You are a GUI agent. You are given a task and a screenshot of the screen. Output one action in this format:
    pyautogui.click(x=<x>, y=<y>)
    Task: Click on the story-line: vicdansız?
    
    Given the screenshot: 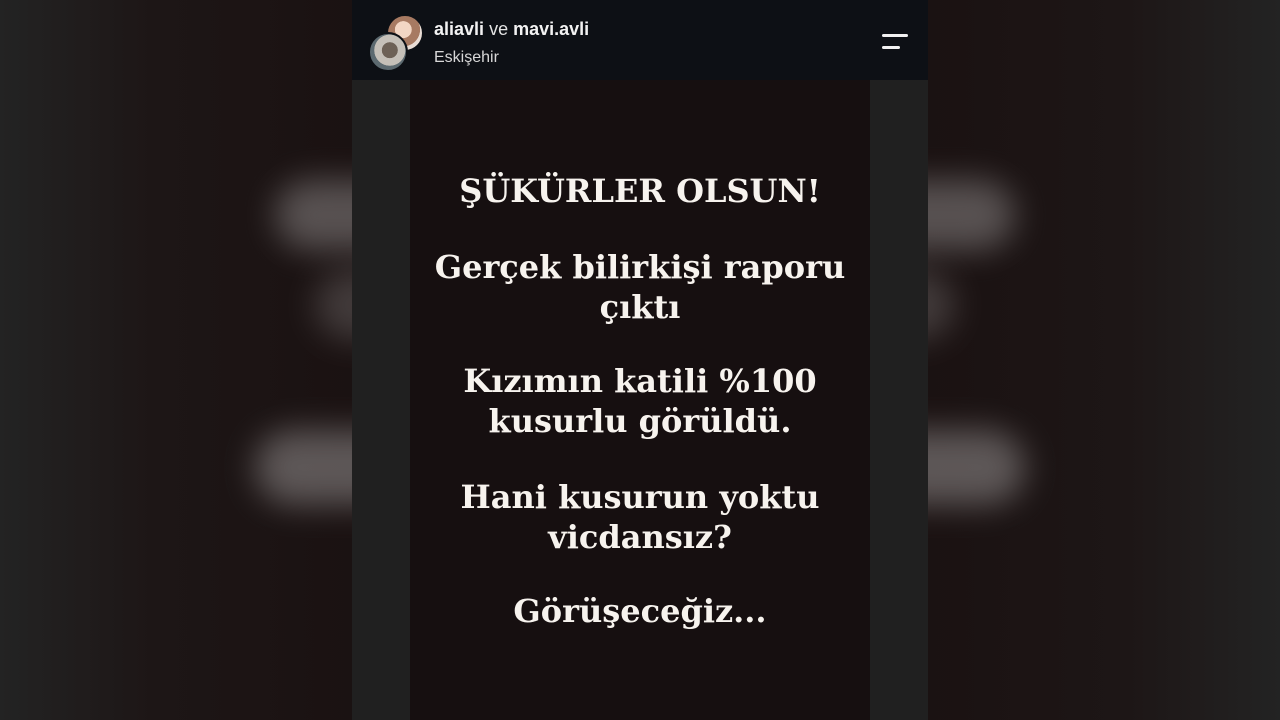 What is the action you would take?
    pyautogui.click(x=640, y=537)
    